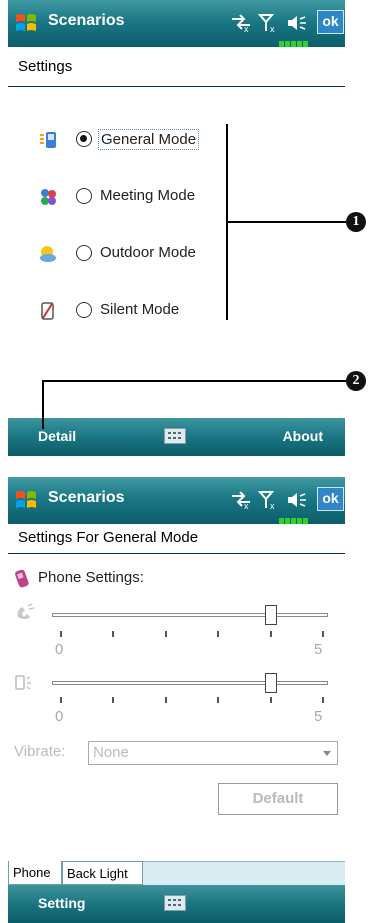 The width and height of the screenshot is (380, 923). Describe the element at coordinates (148, 252) in the screenshot. I see `outdoor-mode-label: Outdoor Mode` at that location.